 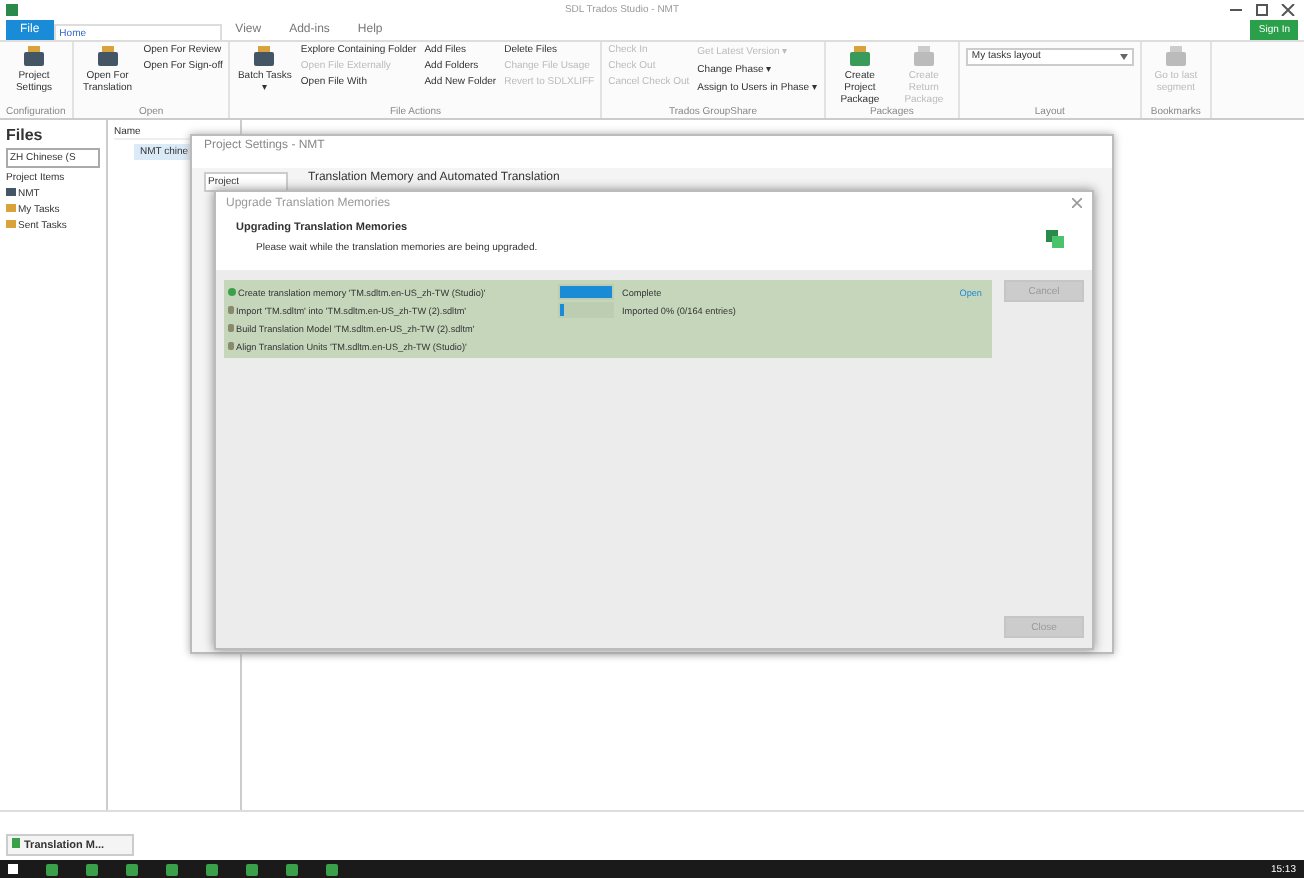 What do you see at coordinates (12, 10) in the screenshot?
I see `app-icon` at bounding box center [12, 10].